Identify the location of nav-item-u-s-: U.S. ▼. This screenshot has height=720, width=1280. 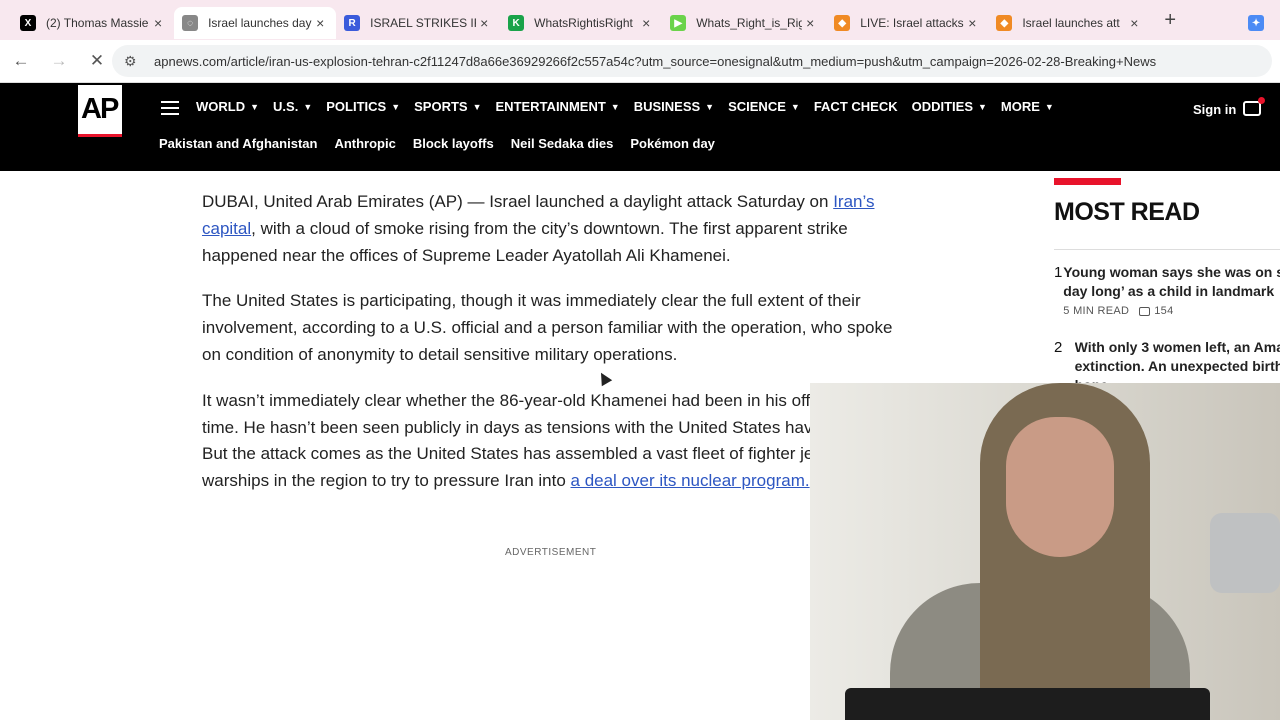
(292, 106).